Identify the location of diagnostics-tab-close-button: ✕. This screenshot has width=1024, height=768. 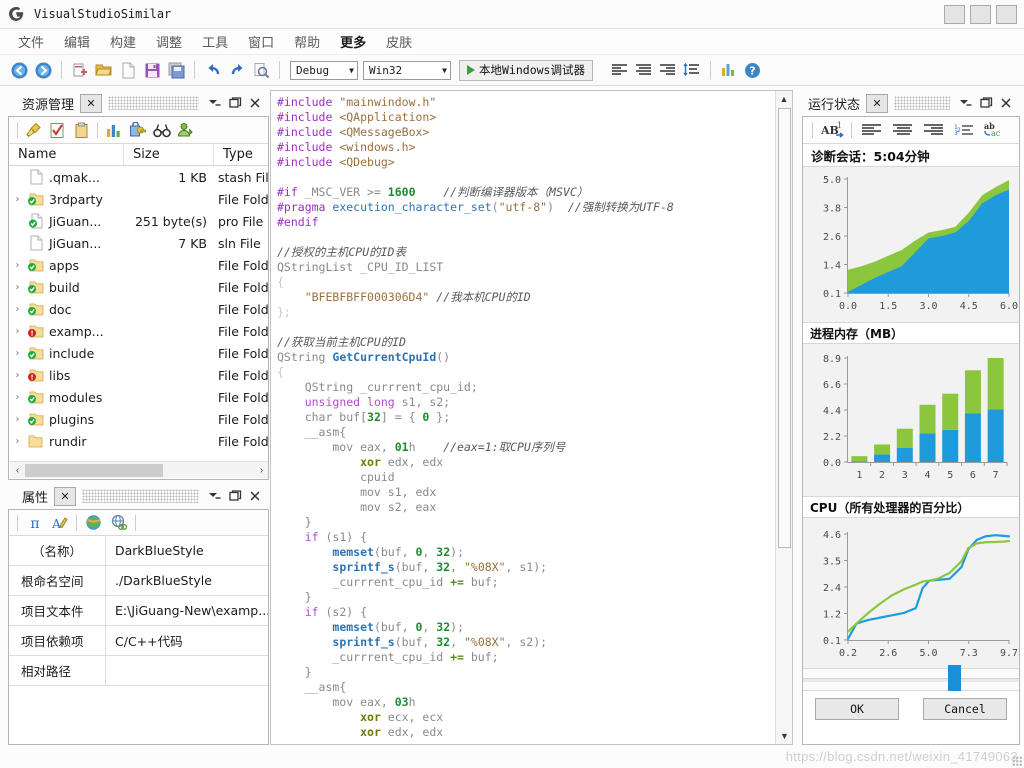
(877, 103).